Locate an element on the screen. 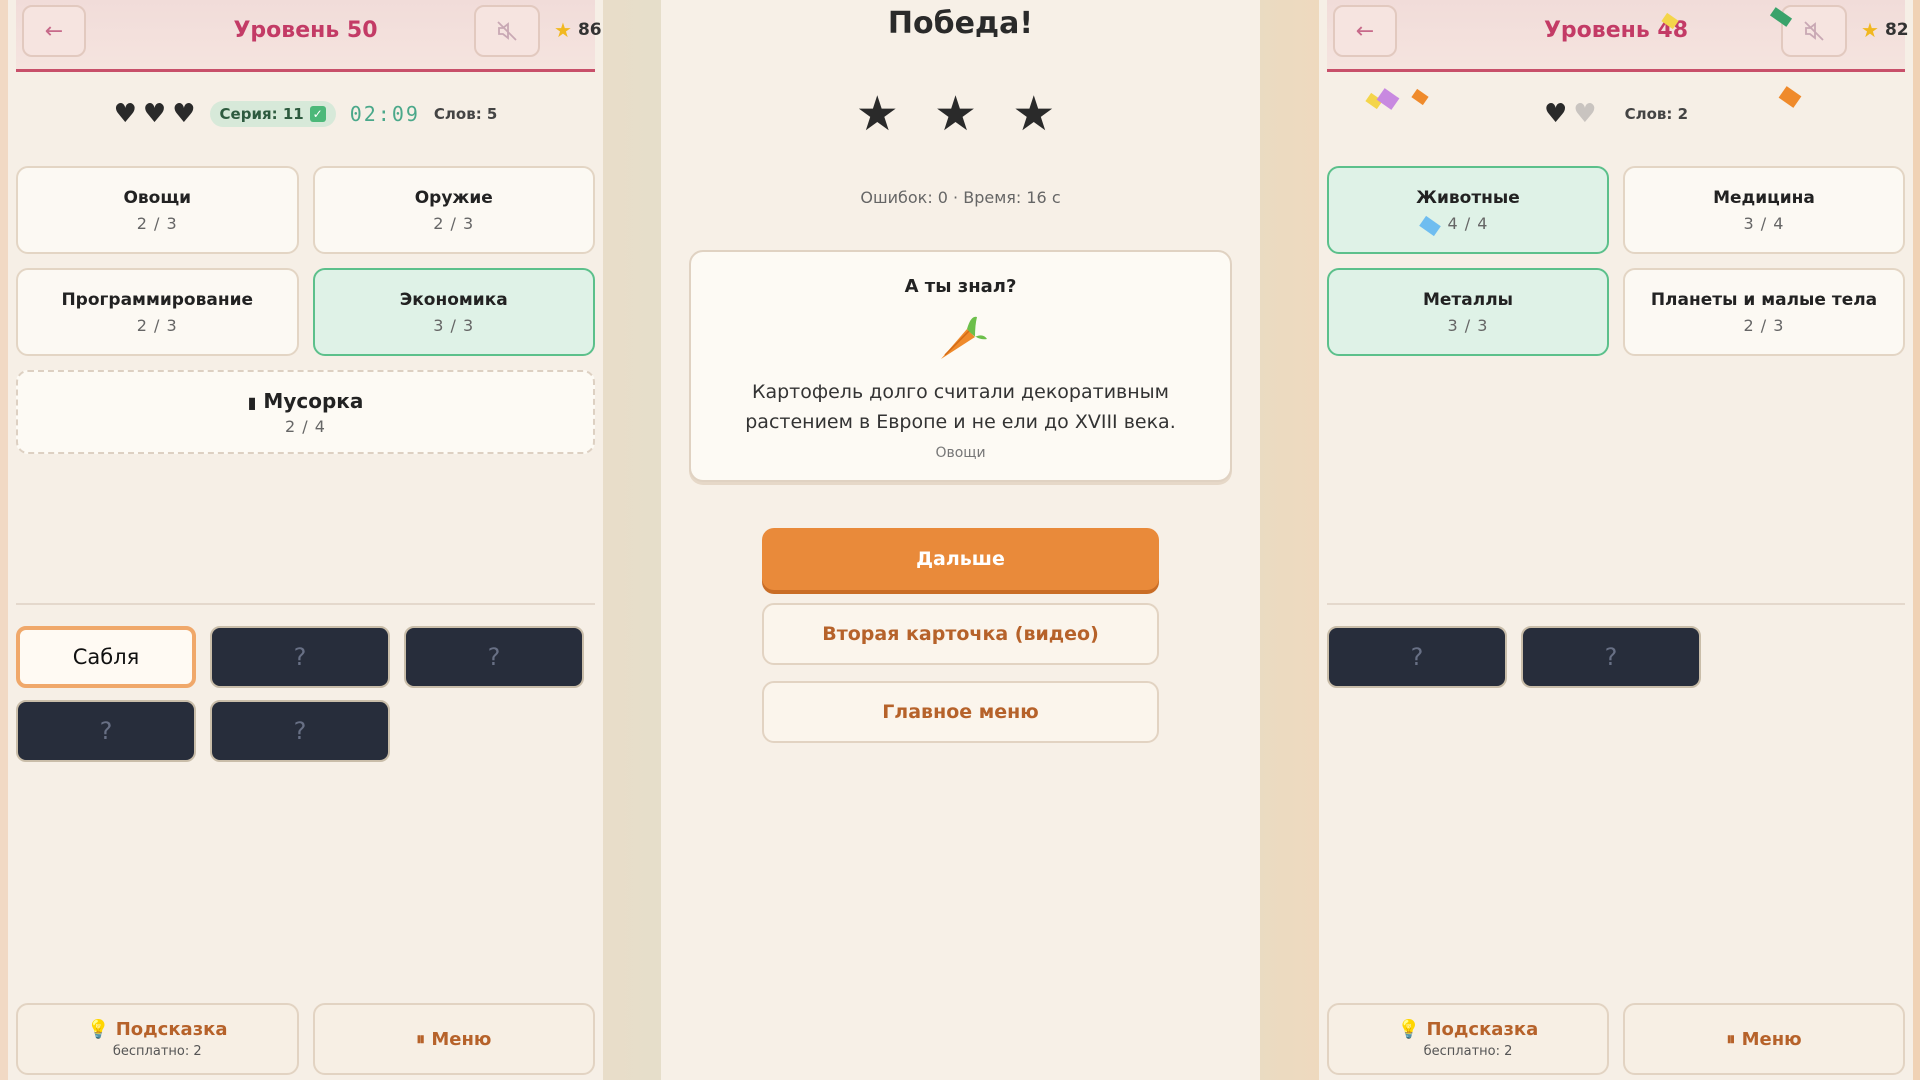  category-card: Программирование 2 / 3 is located at coordinates (157, 312).